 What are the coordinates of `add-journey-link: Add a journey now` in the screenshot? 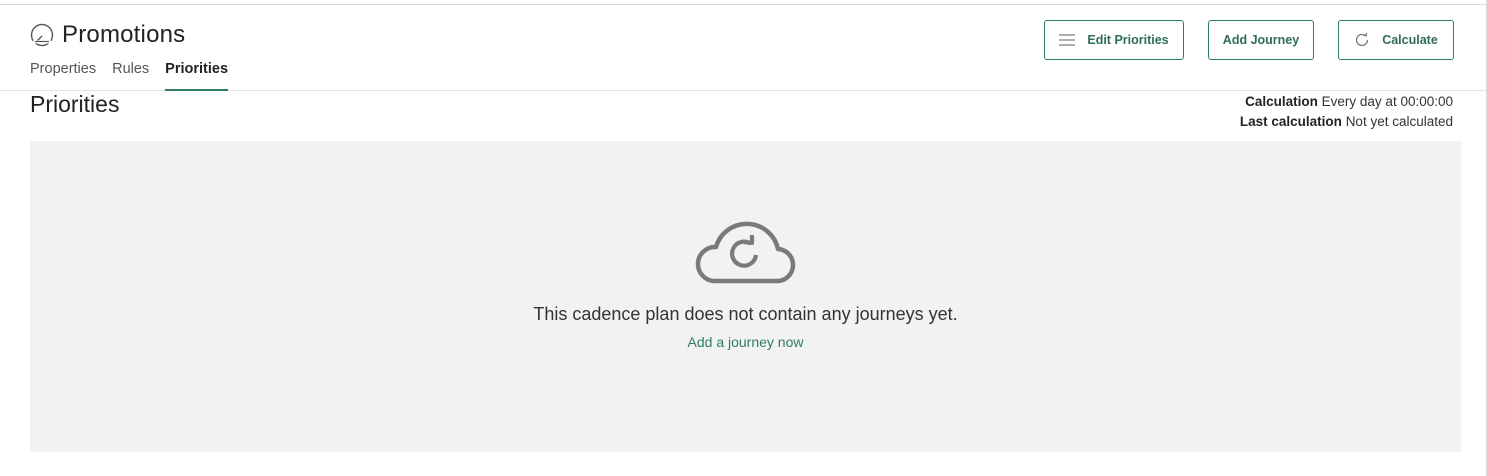 It's located at (745, 342).